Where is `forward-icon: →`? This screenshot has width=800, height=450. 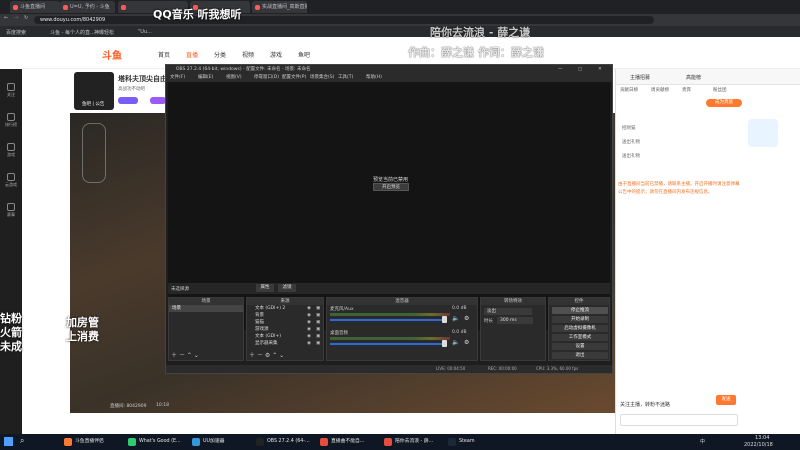 forward-icon: → is located at coordinates (16, 18).